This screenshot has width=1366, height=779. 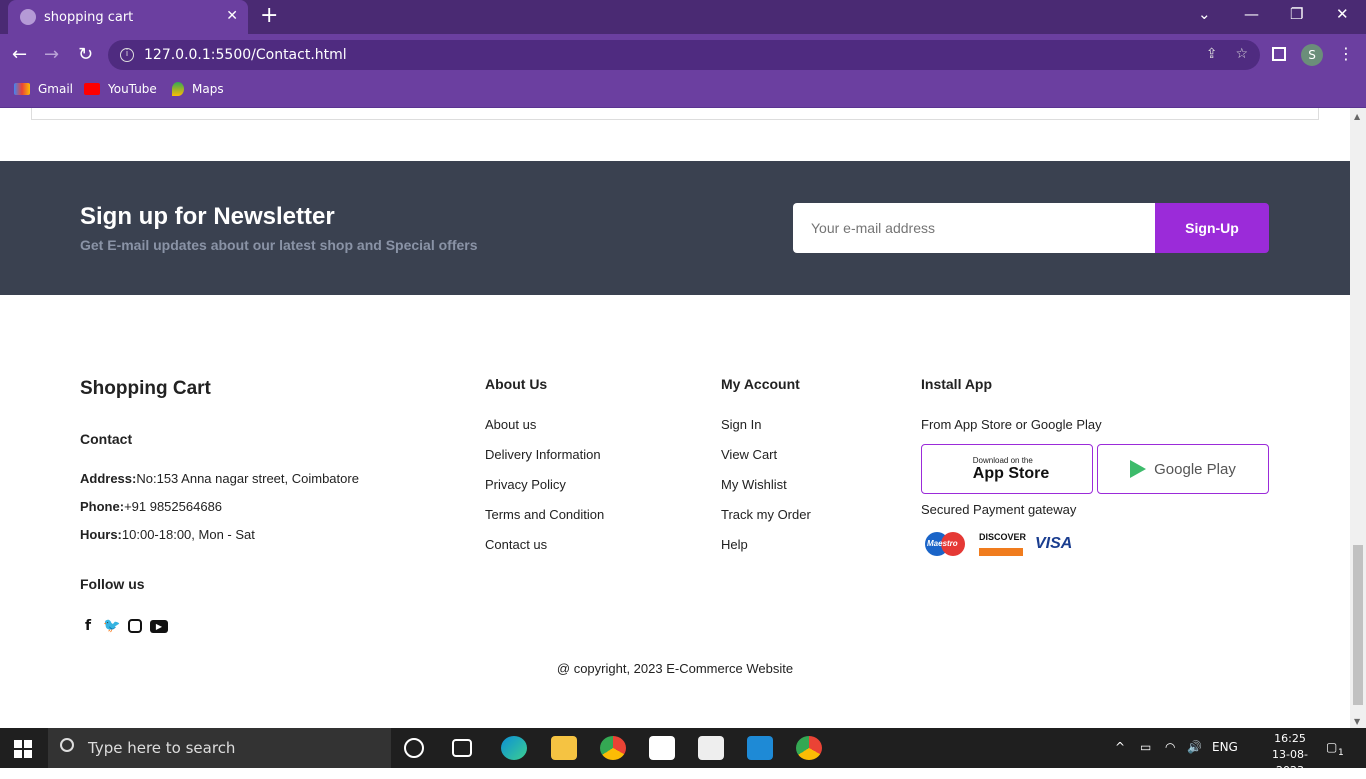 What do you see at coordinates (462, 748) in the screenshot?
I see `task-view-icon` at bounding box center [462, 748].